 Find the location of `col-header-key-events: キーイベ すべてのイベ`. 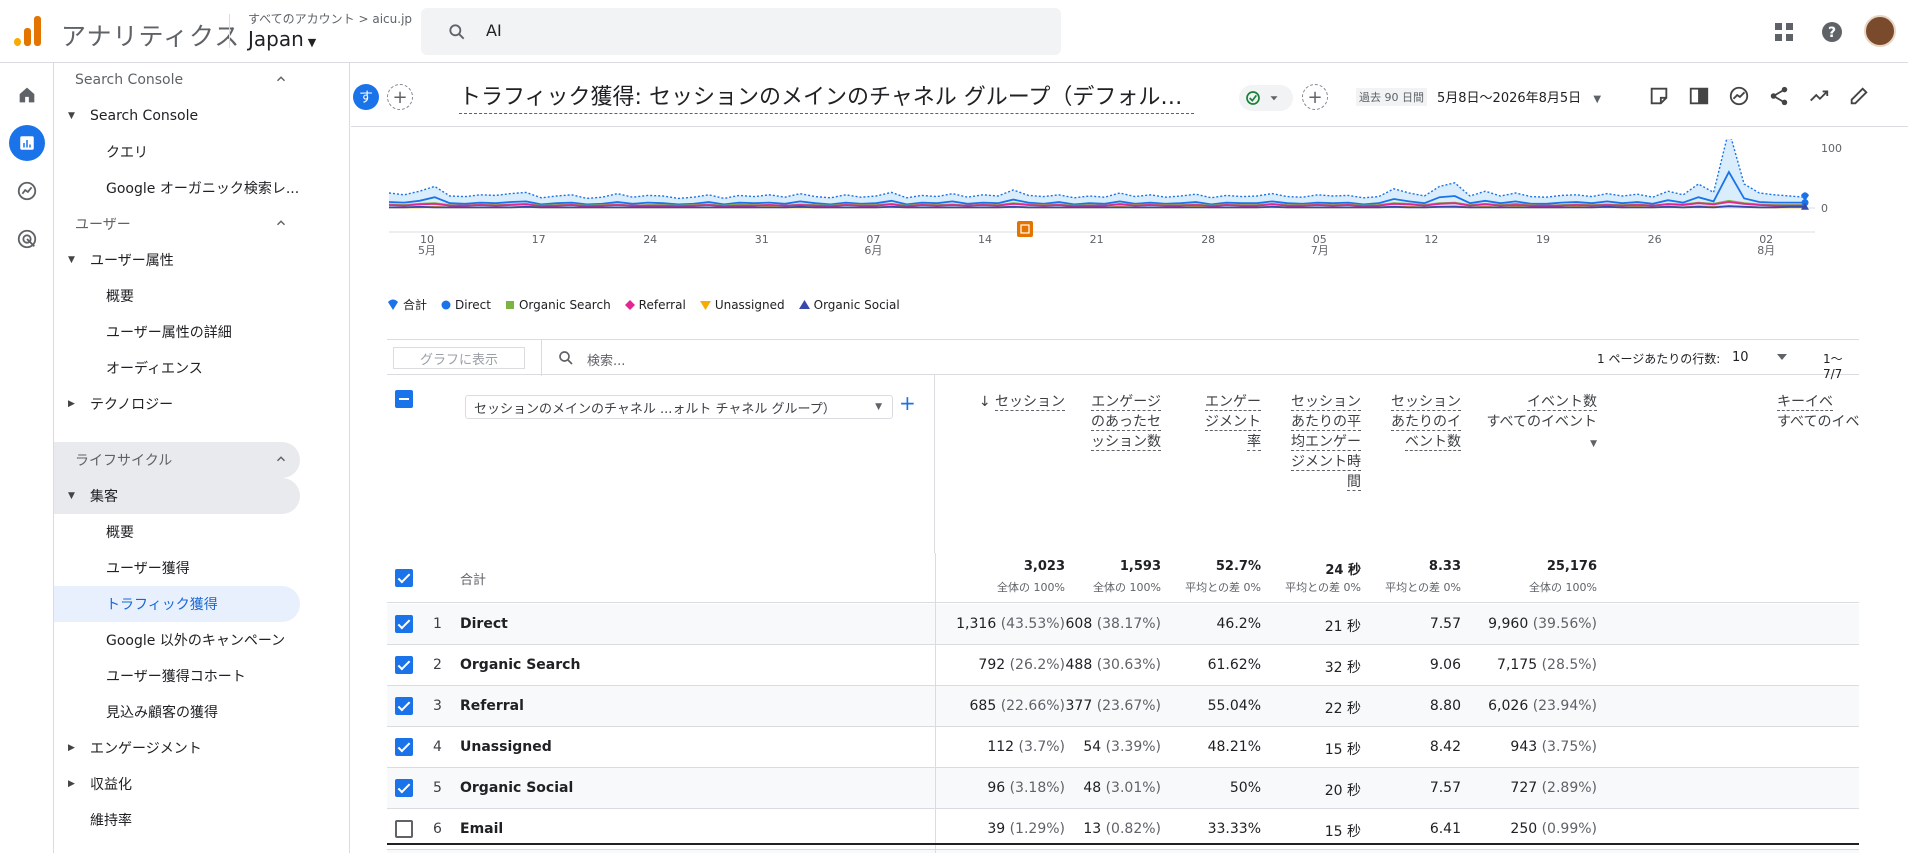

col-header-key-events: キーイベ すべてのイベ is located at coordinates (1818, 412).